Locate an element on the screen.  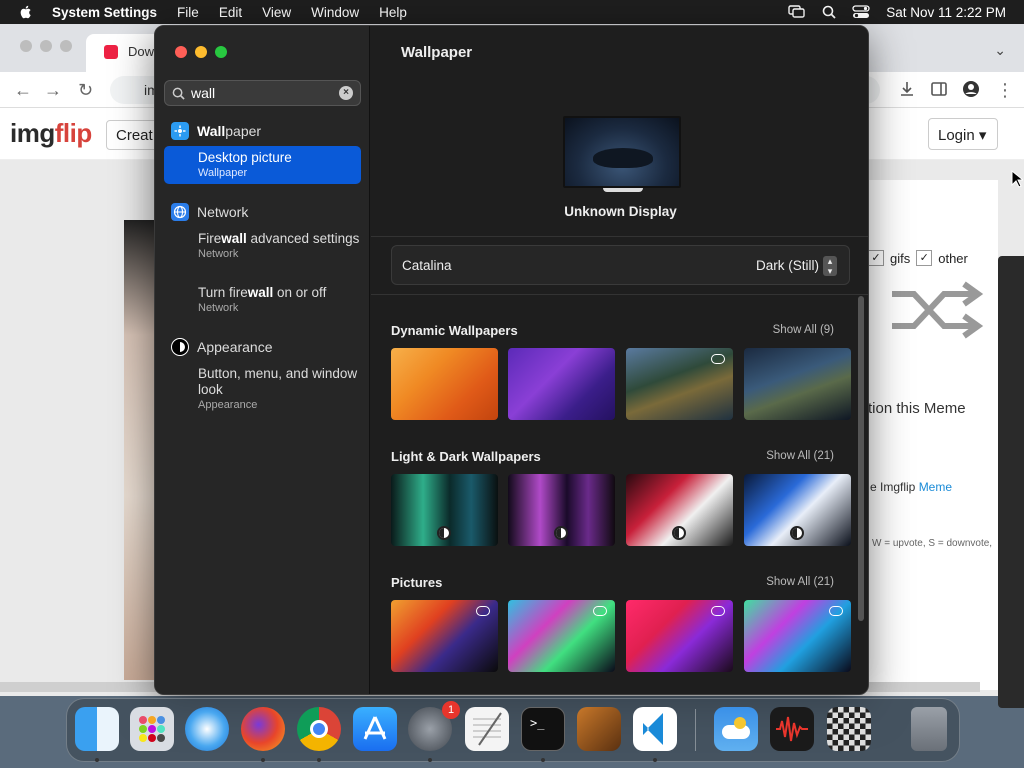
dock-chess-icon is located at coordinates (849, 729).